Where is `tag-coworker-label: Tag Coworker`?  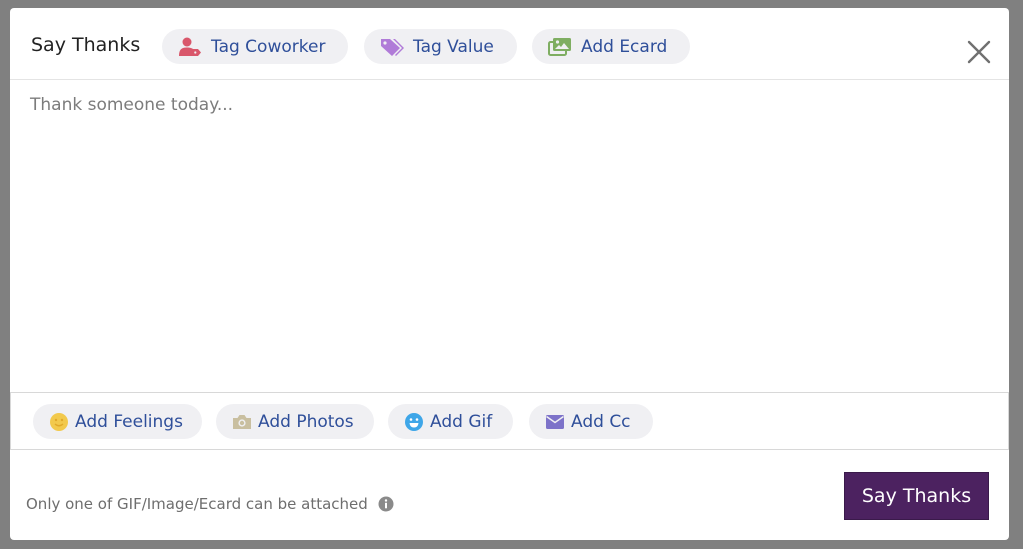
tag-coworker-label: Tag Coworker is located at coordinates (268, 46).